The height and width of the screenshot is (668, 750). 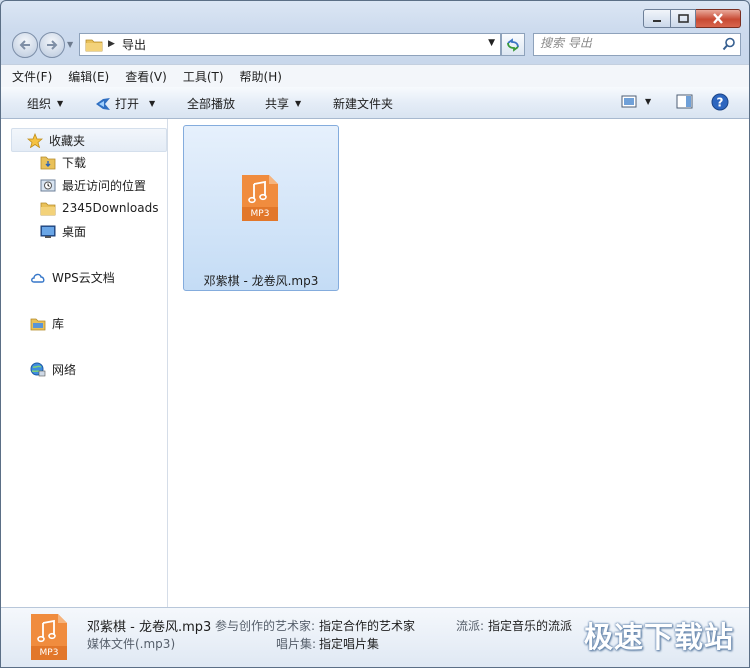 I want to click on share-label: 共享, so click(x=277, y=104).